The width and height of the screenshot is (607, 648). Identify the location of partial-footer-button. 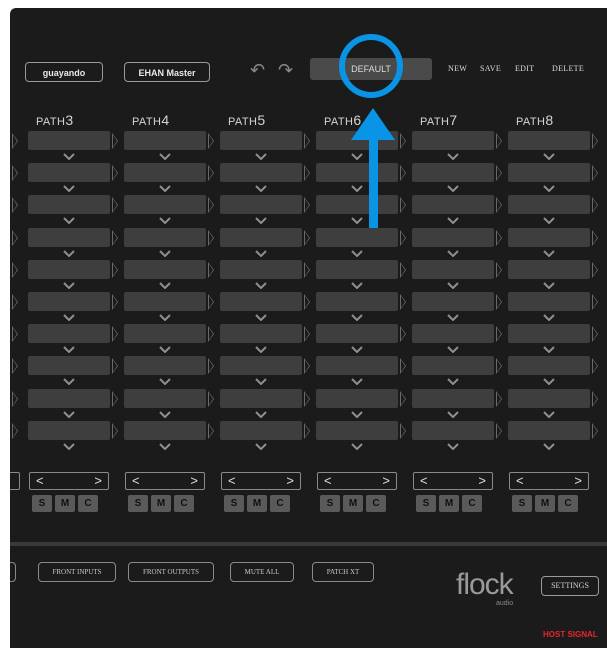
(13, 572).